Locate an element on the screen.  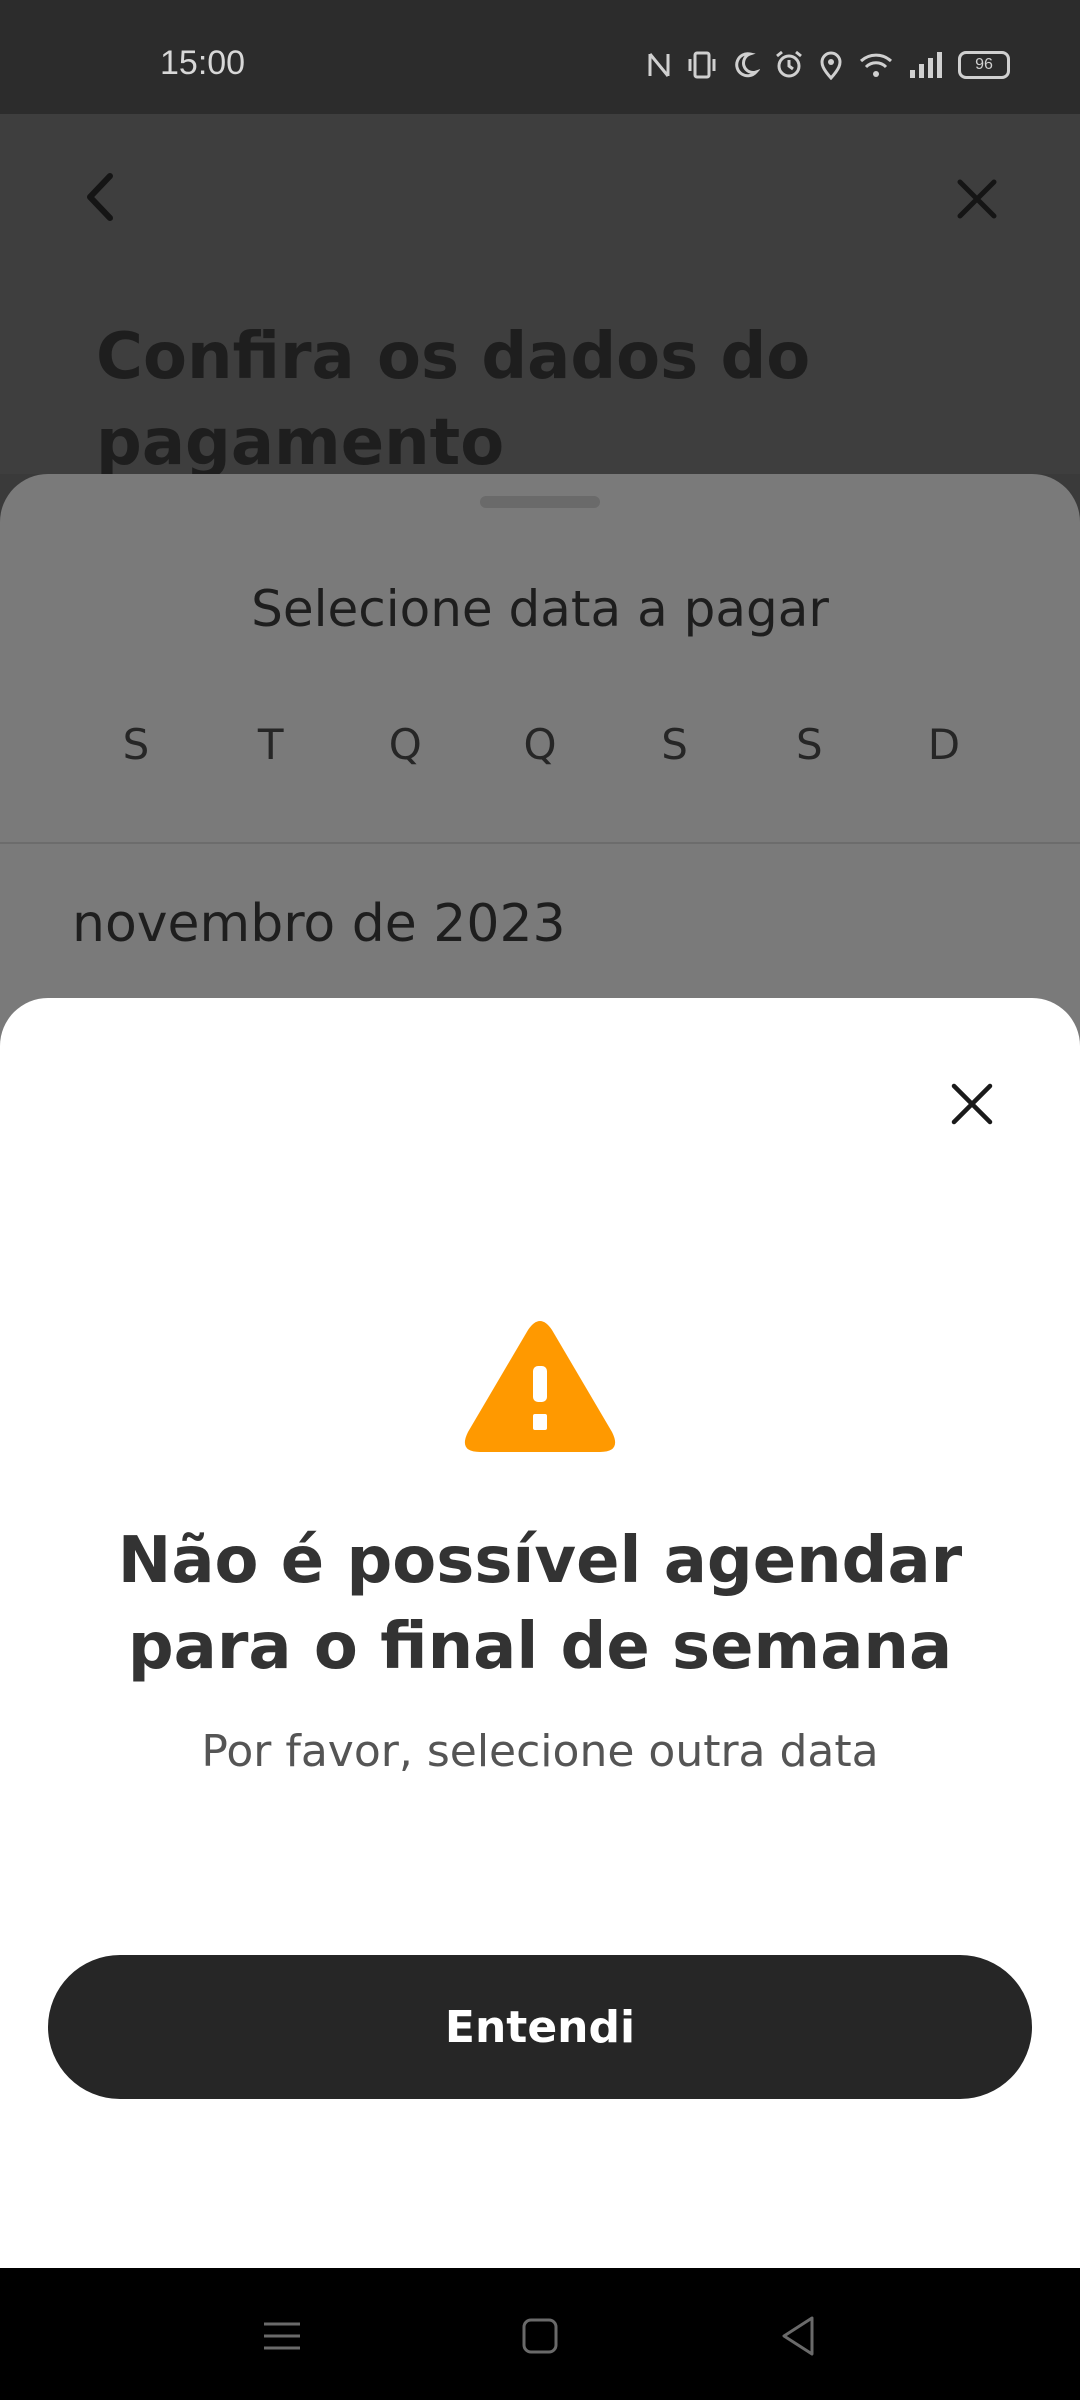
system-nav-bar is located at coordinates (540, 2334).